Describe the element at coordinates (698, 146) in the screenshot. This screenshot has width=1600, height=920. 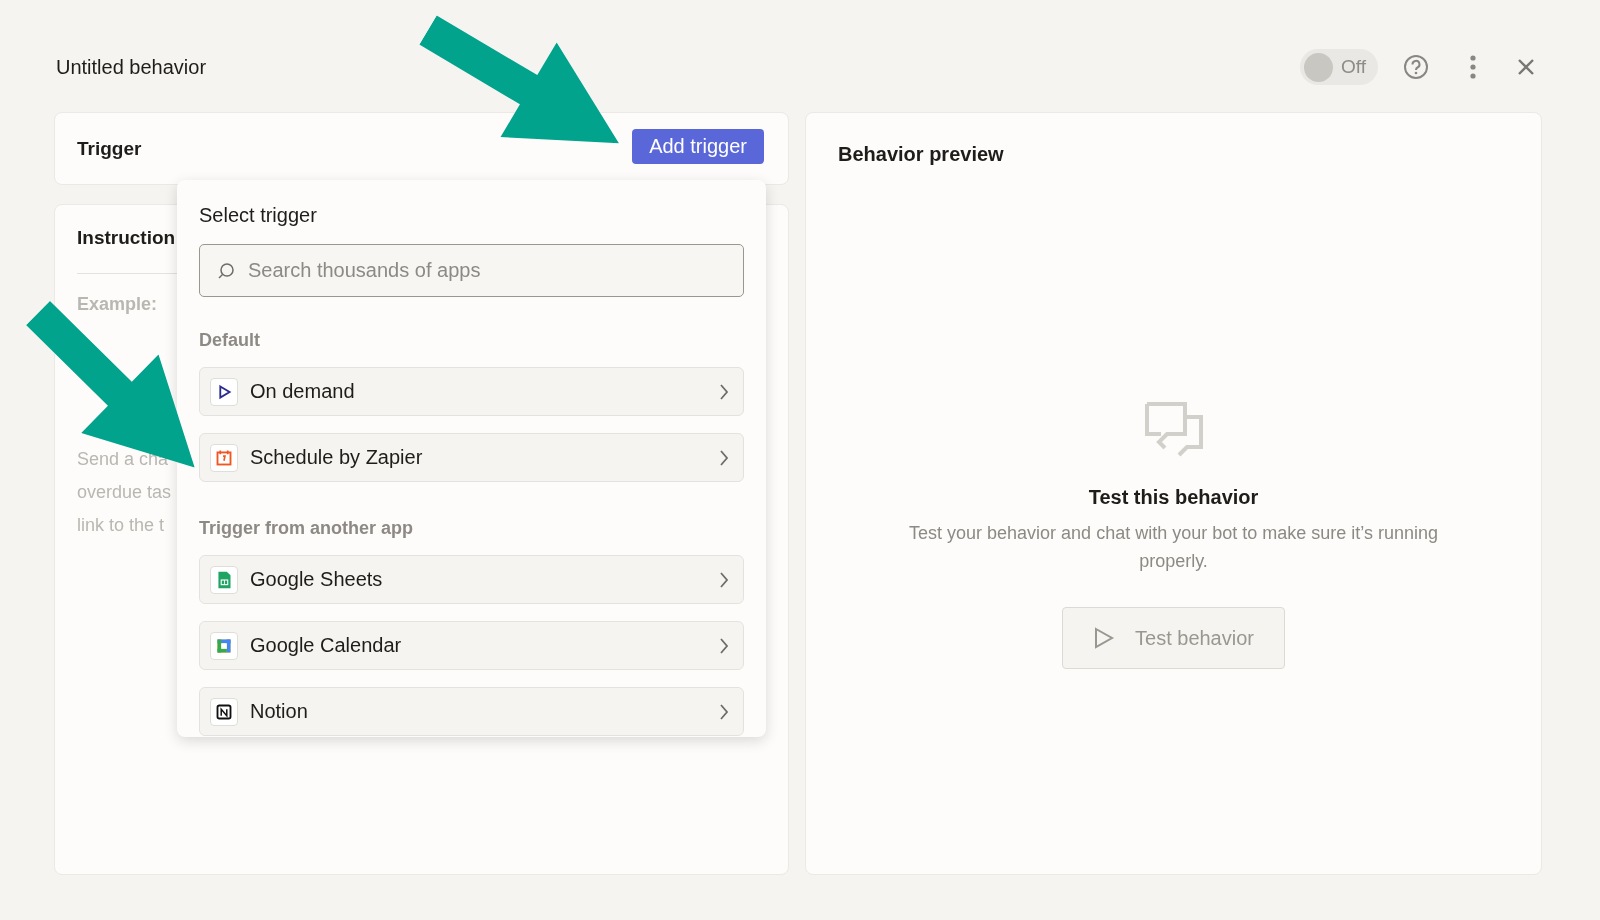
I see `add-trigger-button: Add trigger` at that location.